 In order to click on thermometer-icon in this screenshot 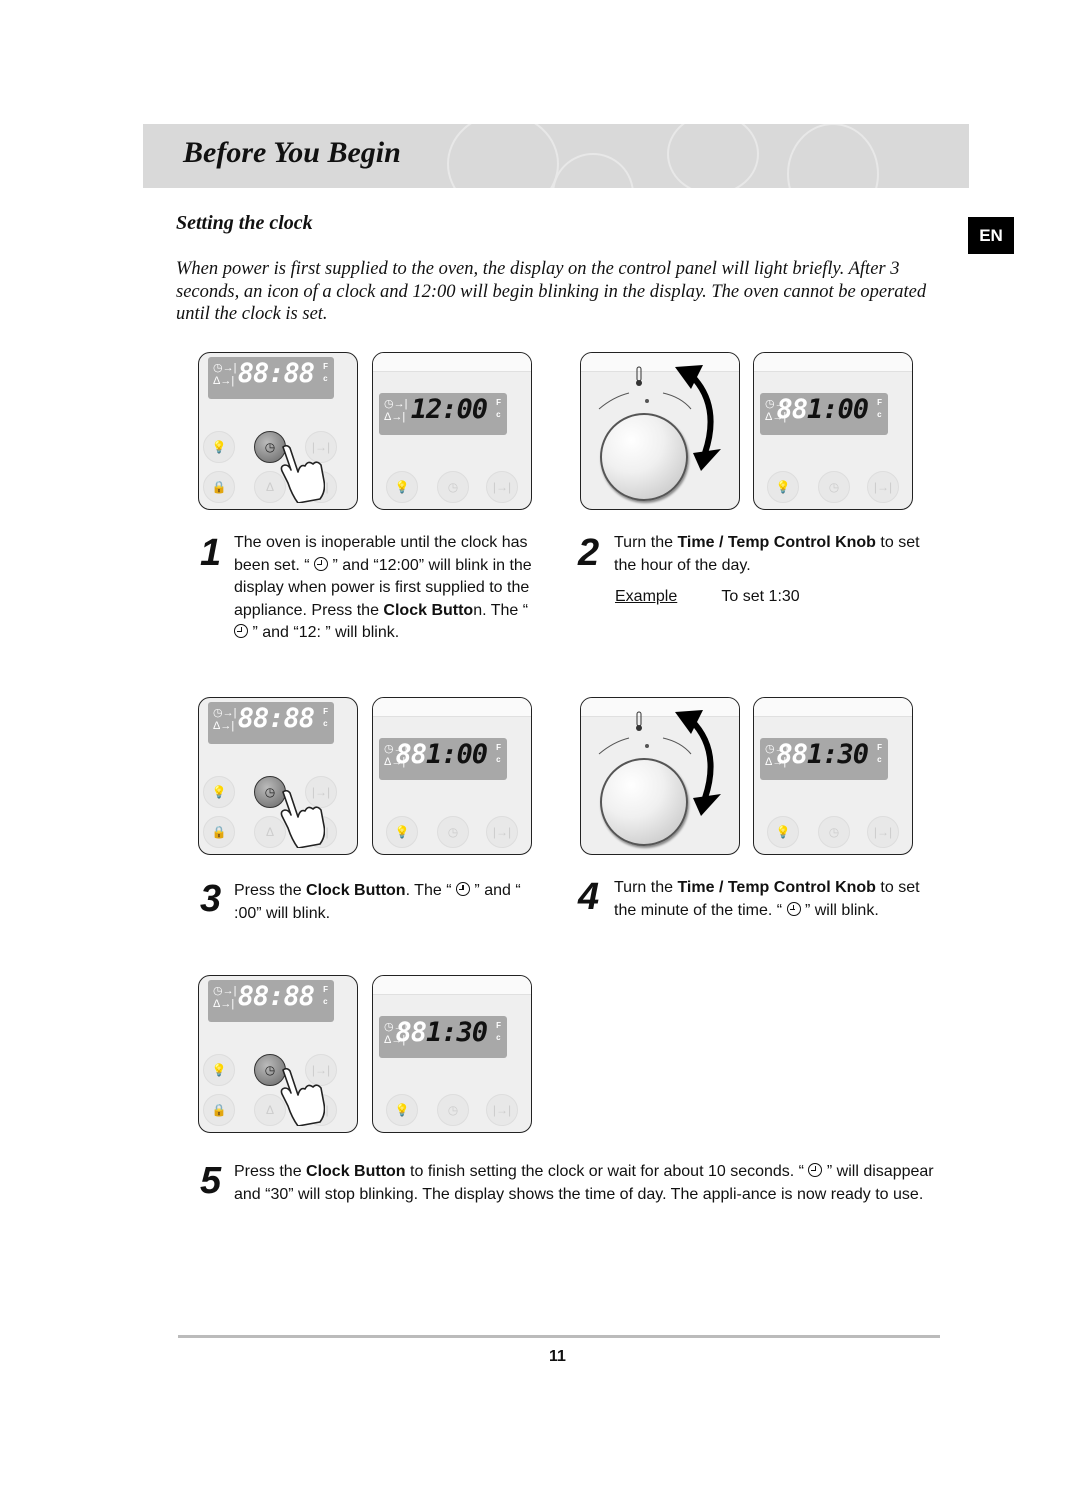, I will do `click(639, 376)`.